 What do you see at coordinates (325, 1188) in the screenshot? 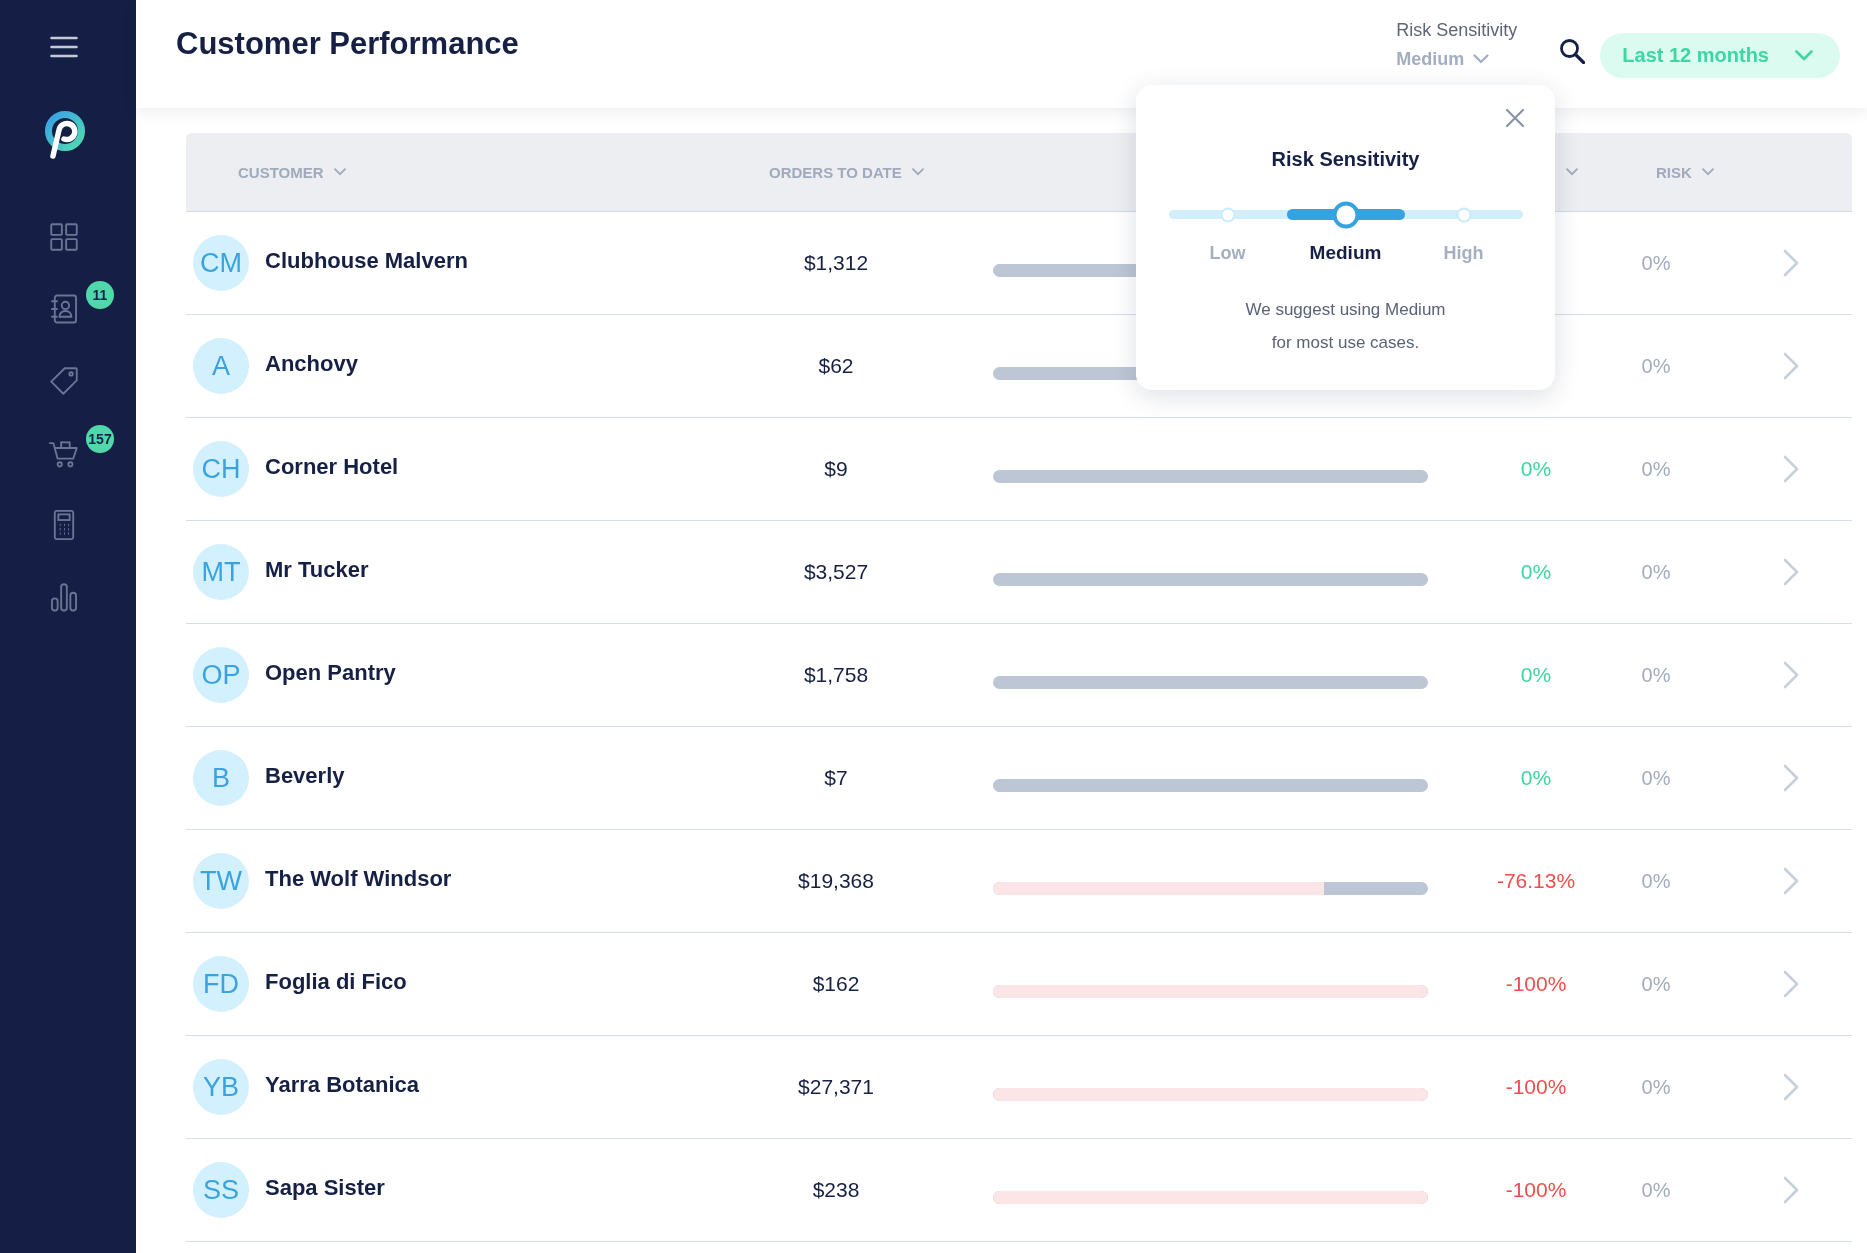
I see `customer-name: Sapa Sister` at bounding box center [325, 1188].